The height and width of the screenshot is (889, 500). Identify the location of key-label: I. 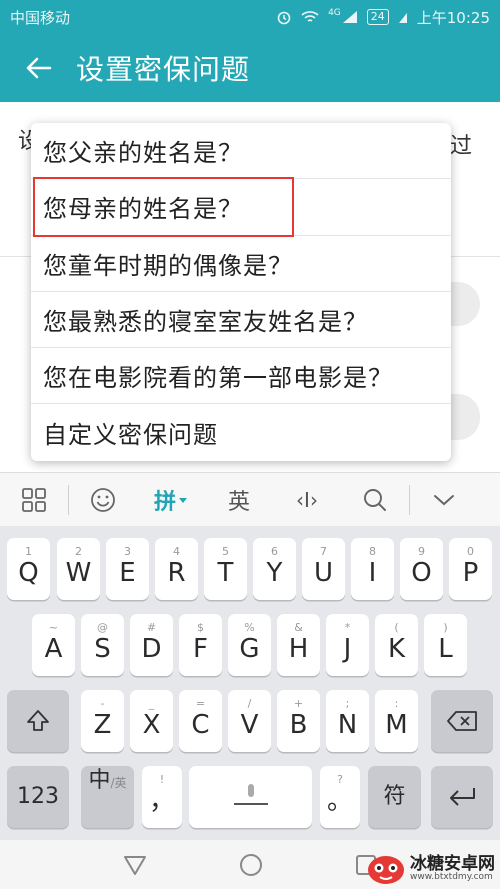
(372, 573).